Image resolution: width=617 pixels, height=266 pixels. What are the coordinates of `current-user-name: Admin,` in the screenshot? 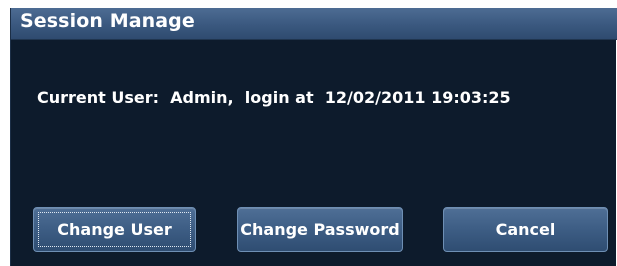 It's located at (202, 97).